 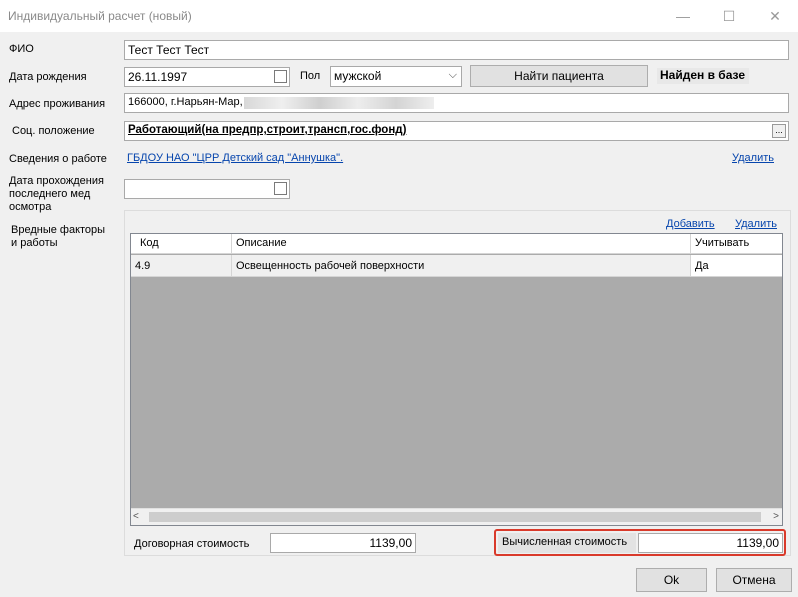 I want to click on address-field: 166000, г.Нарьян-Мар,, so click(x=456, y=103).